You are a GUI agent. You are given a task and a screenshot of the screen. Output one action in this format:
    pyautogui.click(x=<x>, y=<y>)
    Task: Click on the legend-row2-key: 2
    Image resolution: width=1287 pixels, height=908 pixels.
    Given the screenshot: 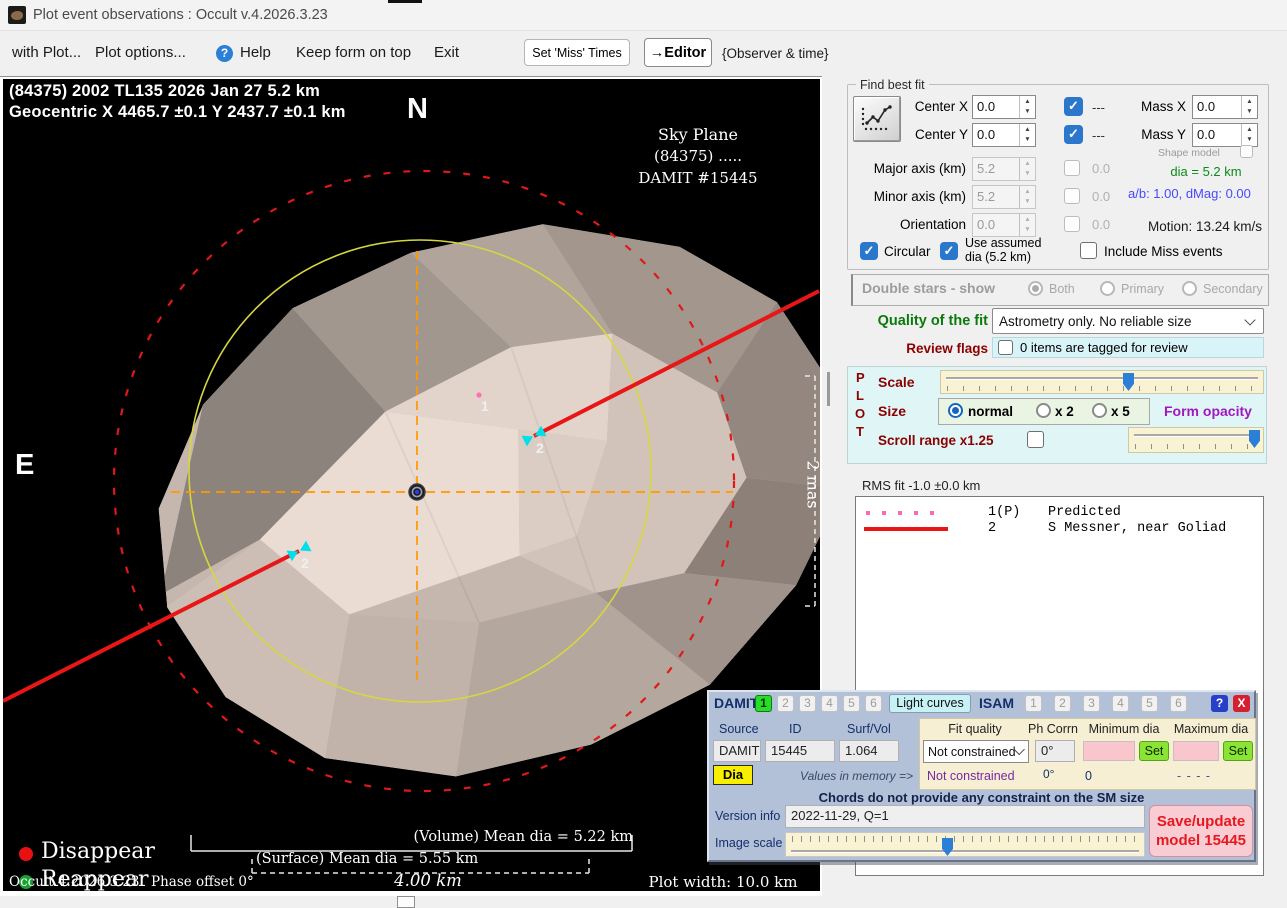 What is the action you would take?
    pyautogui.click(x=992, y=528)
    